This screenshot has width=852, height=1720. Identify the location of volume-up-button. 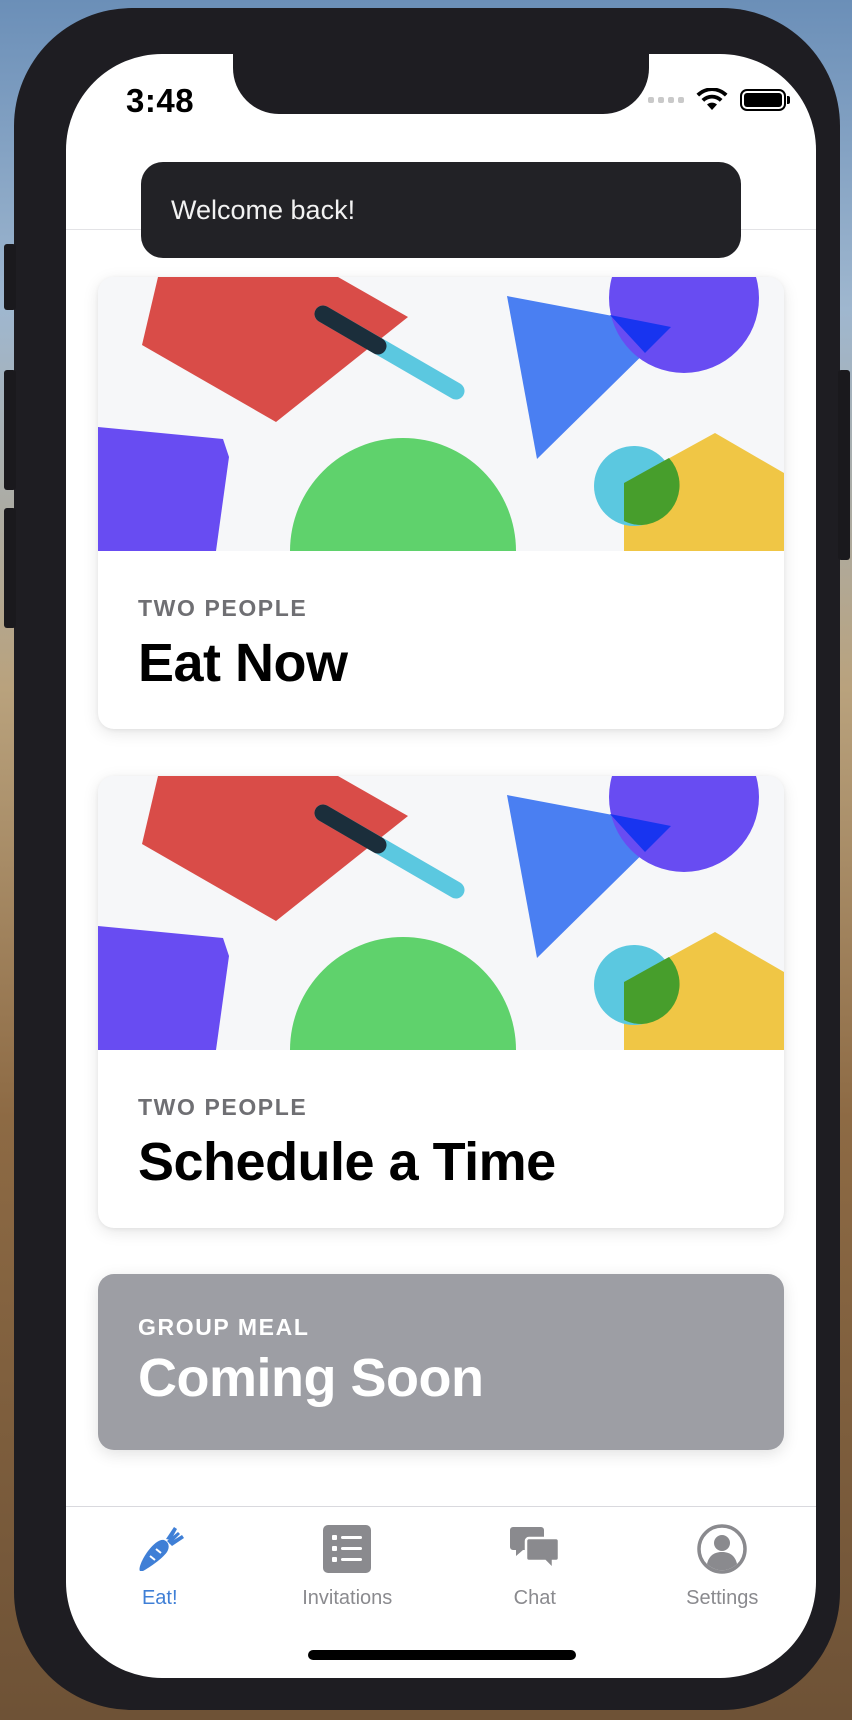
(10, 430).